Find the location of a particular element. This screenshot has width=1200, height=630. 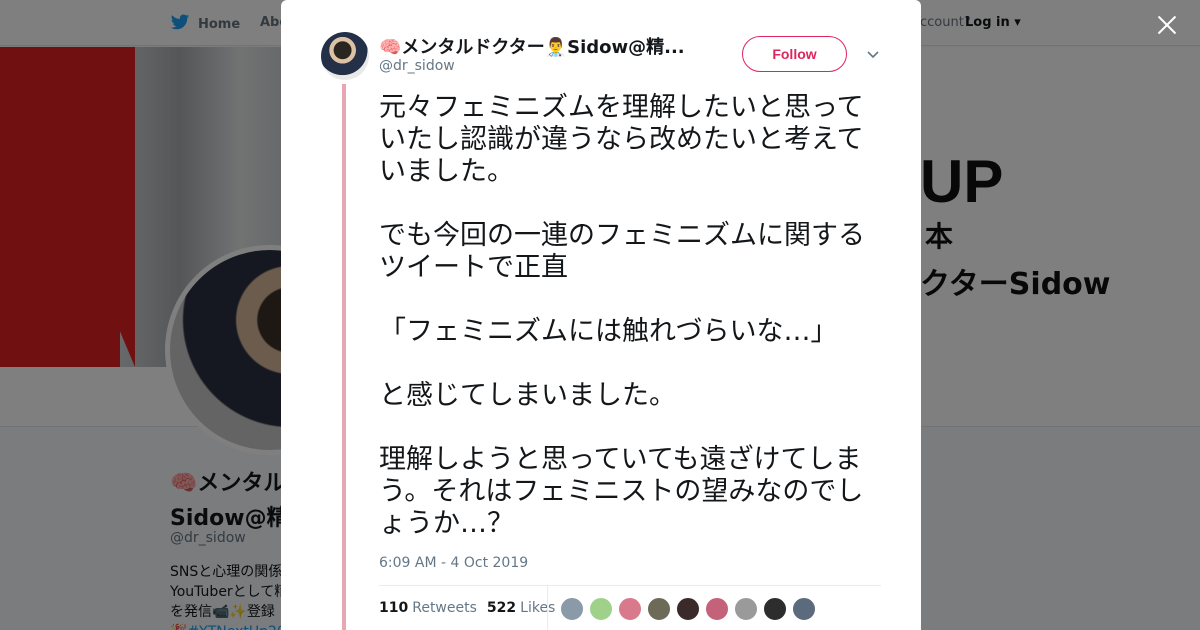

tweet-timestamp: 6:09 AM - 4 Oct 2019 is located at coordinates (453, 563).